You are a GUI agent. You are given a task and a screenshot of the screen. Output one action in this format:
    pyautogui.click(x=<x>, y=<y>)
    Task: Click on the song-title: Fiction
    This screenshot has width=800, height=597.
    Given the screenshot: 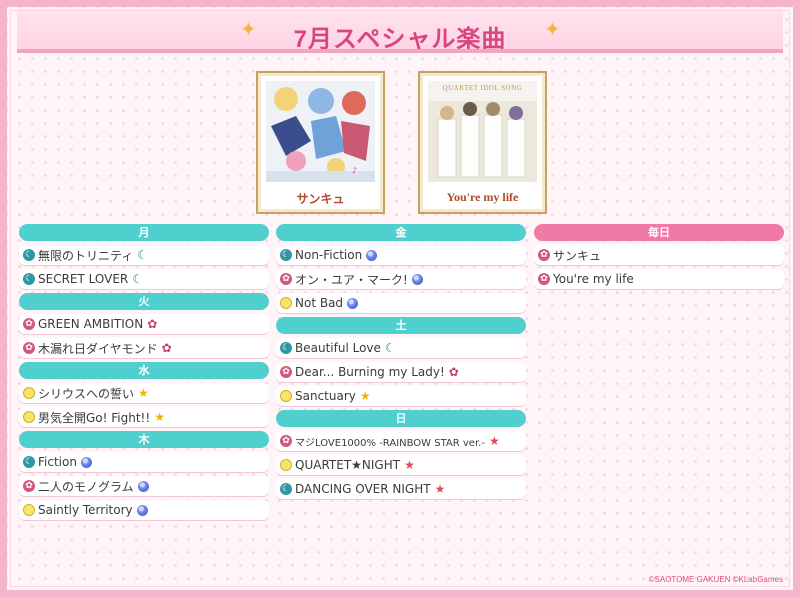 What is the action you would take?
    pyautogui.click(x=57, y=462)
    